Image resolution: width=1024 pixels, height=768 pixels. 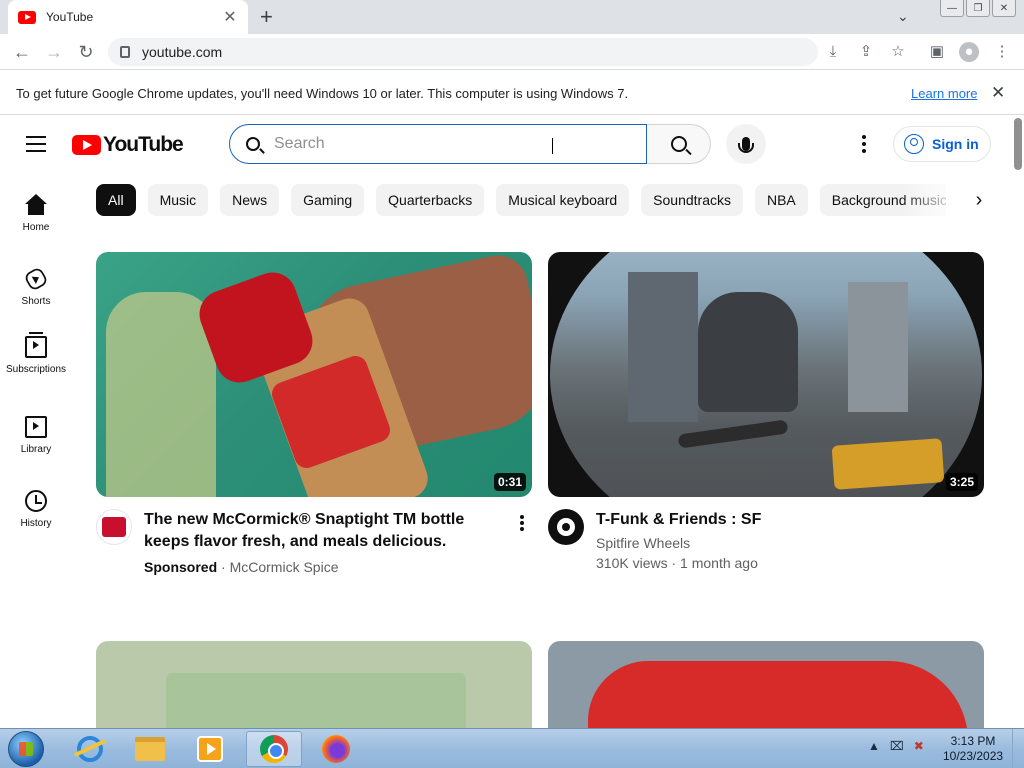 I want to click on chrome-menu-icon: ⋮, so click(x=1002, y=52).